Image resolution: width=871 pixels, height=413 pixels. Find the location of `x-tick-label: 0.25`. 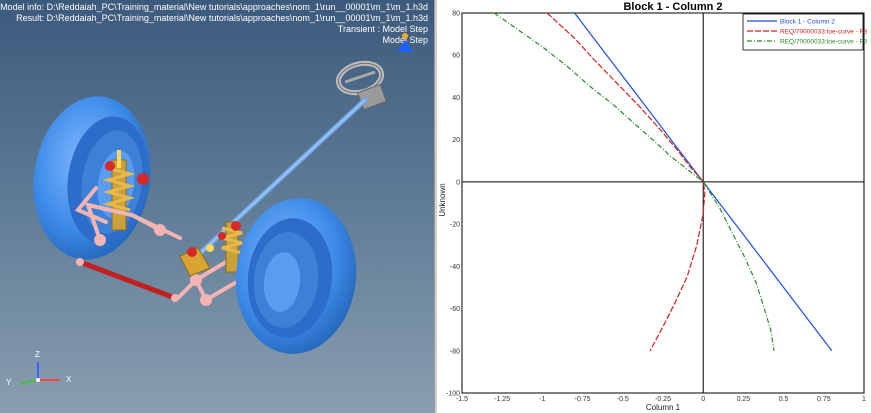

x-tick-label: 0.25 is located at coordinates (744, 399).